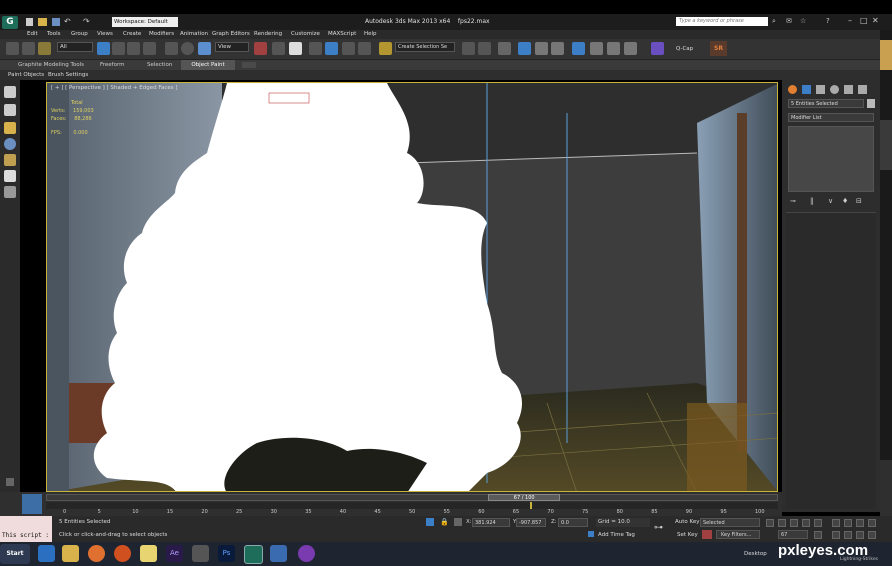 This screenshot has height=566, width=892. Describe the element at coordinates (253, 554) in the screenshot. I see `3ds-max-taskbar-icon` at that location.